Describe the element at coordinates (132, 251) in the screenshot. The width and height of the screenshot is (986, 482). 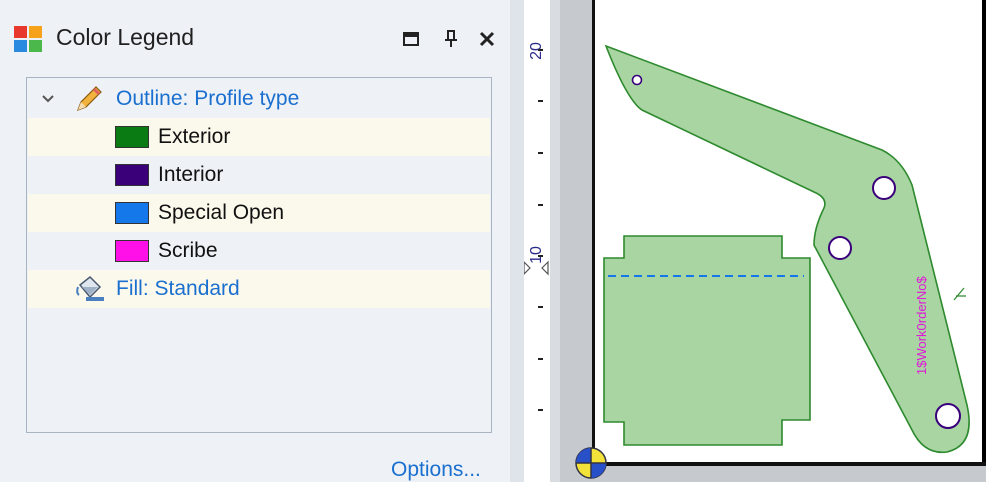
I see `scribe-swatch` at that location.